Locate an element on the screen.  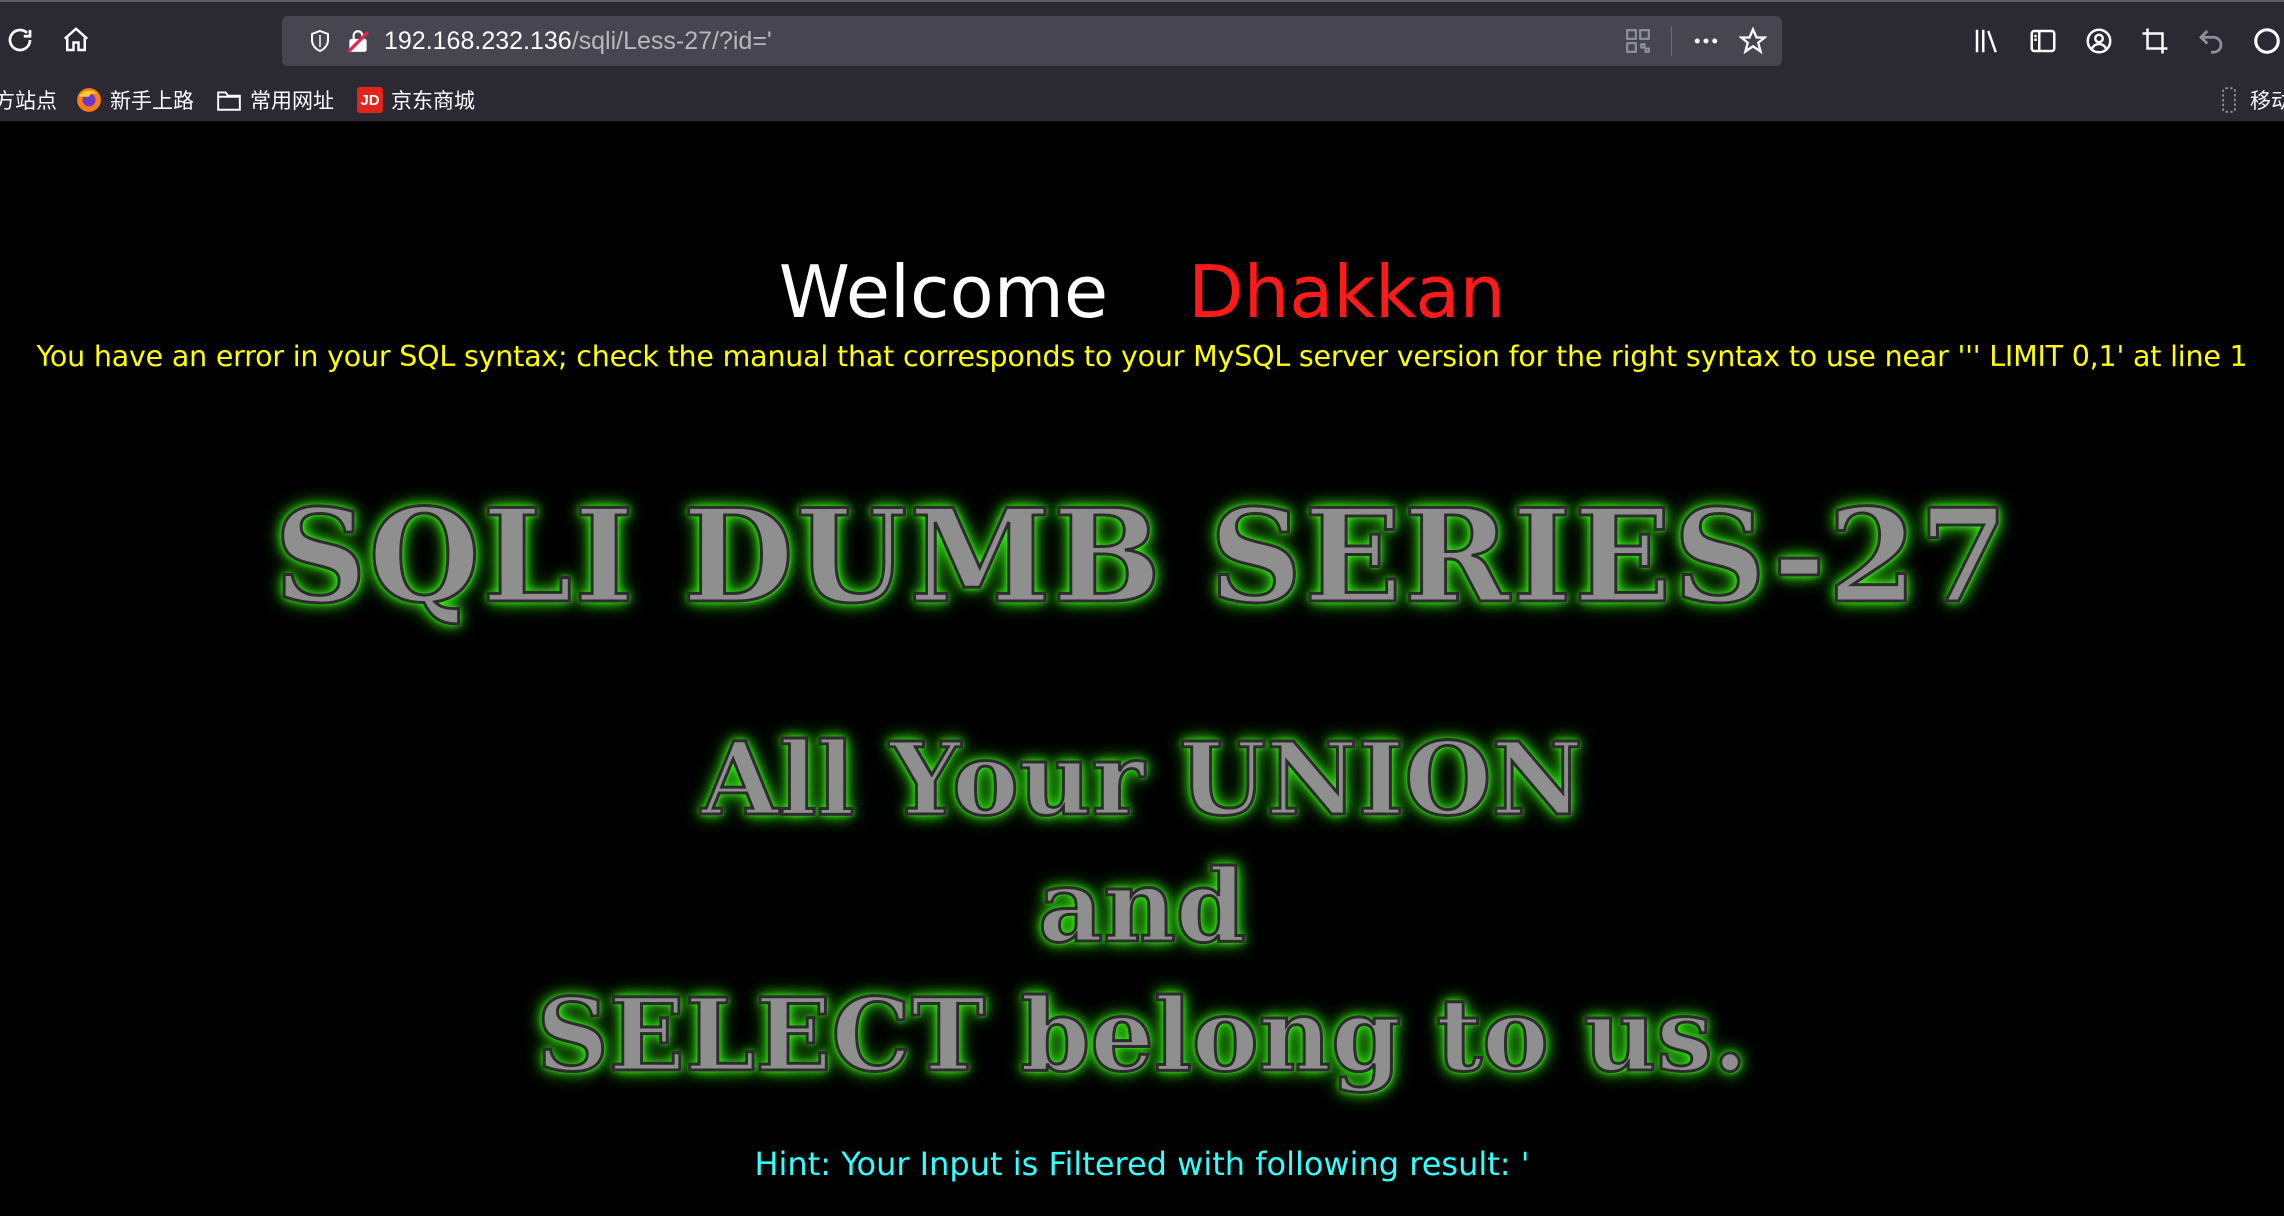
bookmark-getting-started: 新手上路 is located at coordinates (135, 100).